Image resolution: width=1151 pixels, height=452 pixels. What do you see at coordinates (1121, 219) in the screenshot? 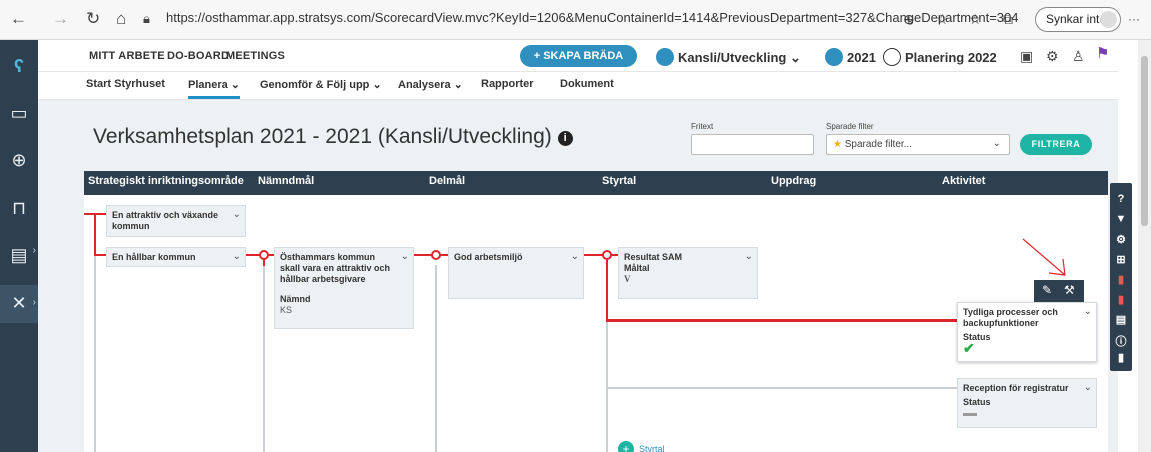
I see `filter-icon: ▼` at bounding box center [1121, 219].